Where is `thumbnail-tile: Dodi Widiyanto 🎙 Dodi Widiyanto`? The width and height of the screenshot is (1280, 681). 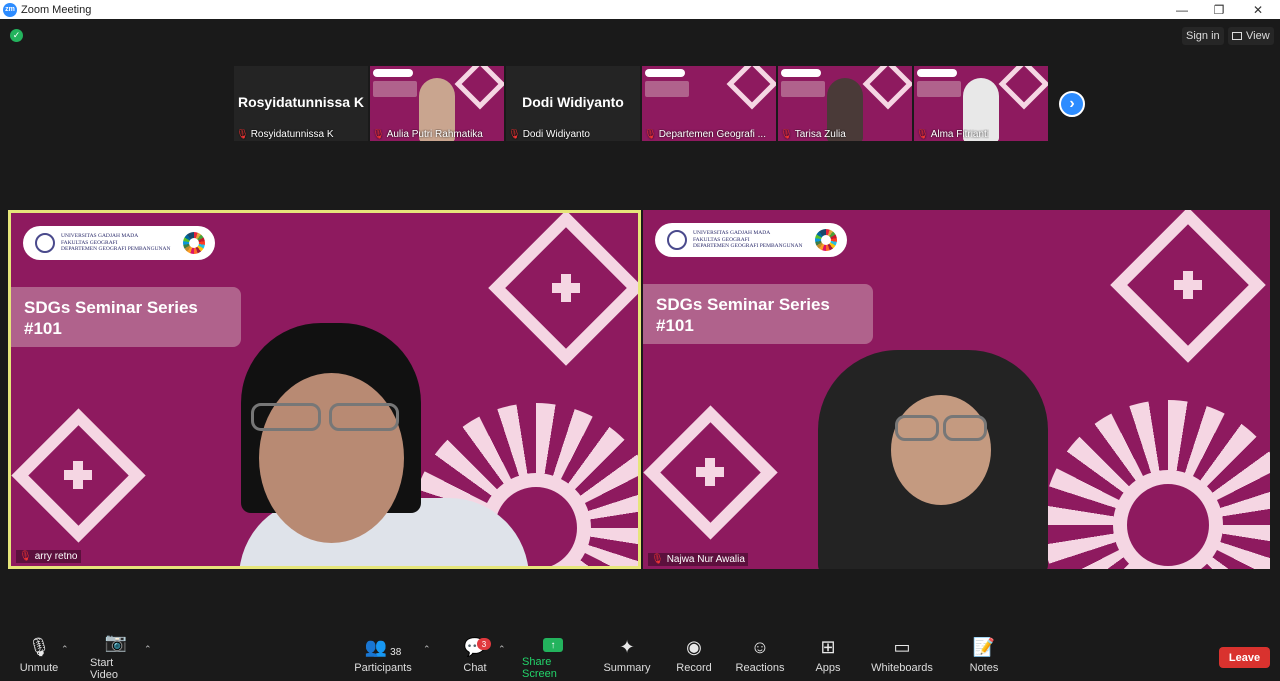 thumbnail-tile: Dodi Widiyanto 🎙 Dodi Widiyanto is located at coordinates (573, 103).